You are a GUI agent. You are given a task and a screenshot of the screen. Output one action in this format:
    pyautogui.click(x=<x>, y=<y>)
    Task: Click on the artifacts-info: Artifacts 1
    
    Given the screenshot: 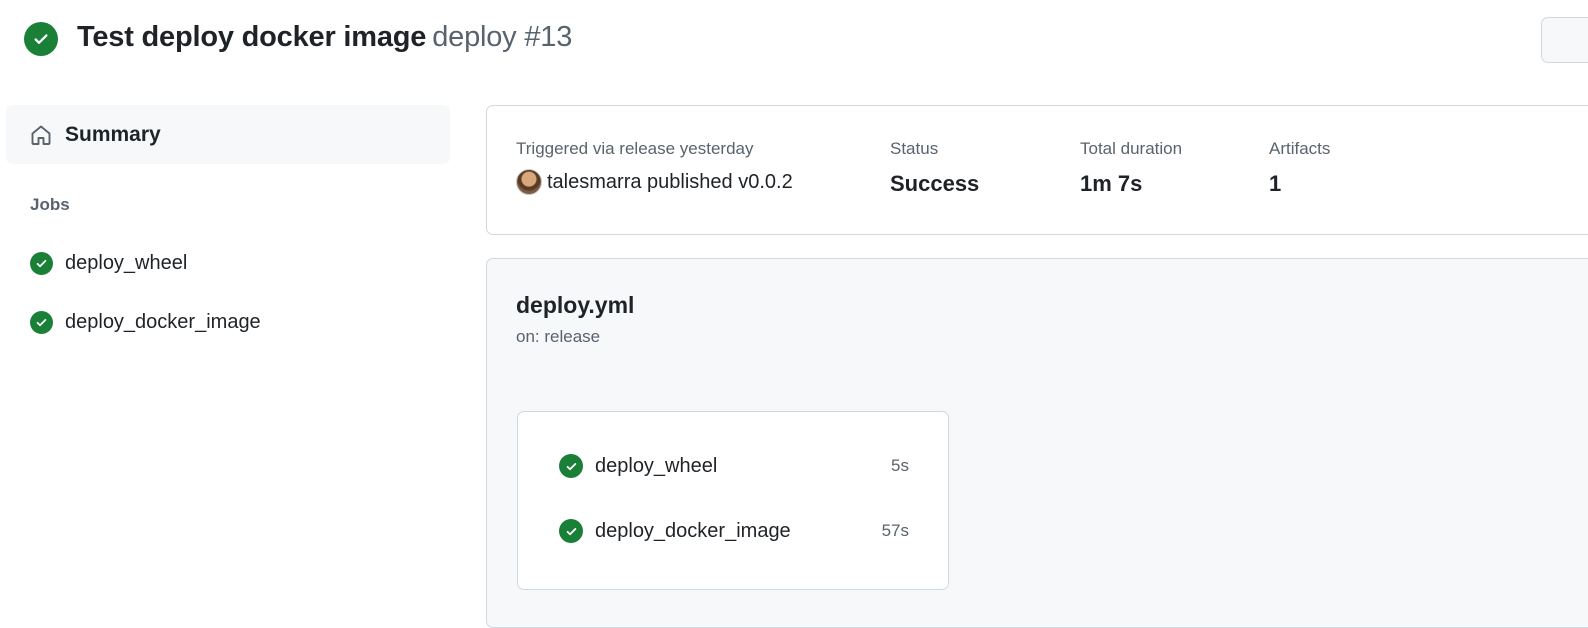 What is the action you would take?
    pyautogui.click(x=1299, y=168)
    